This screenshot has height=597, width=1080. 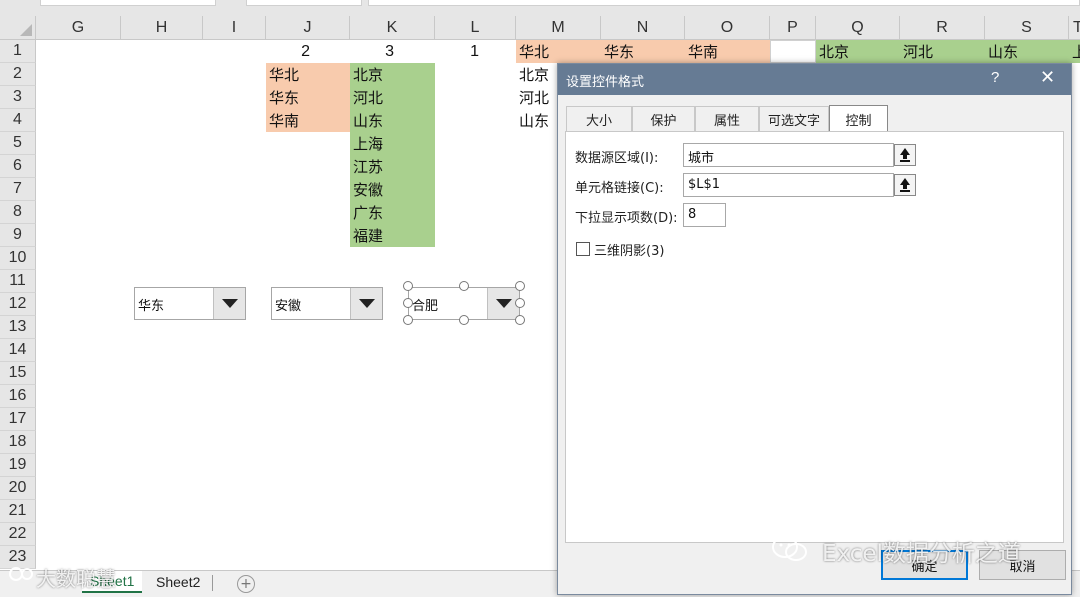 What do you see at coordinates (392, 235) in the screenshot?
I see `cell-k9: 福建` at bounding box center [392, 235].